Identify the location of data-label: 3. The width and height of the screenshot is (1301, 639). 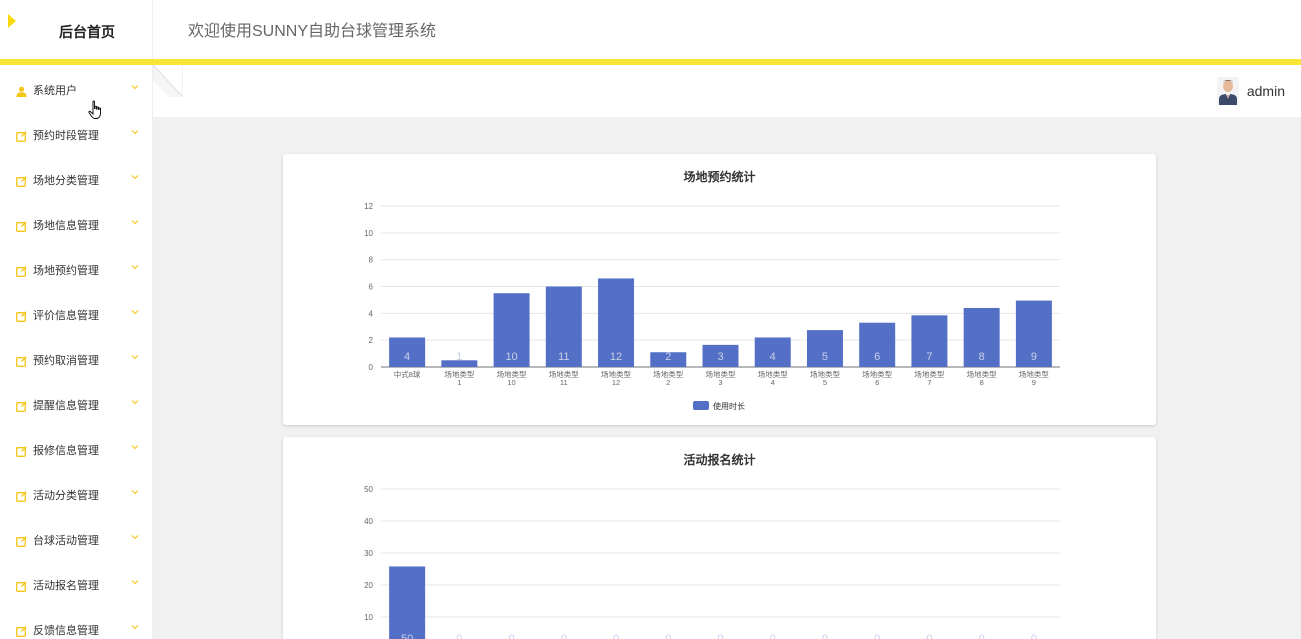
(720, 357).